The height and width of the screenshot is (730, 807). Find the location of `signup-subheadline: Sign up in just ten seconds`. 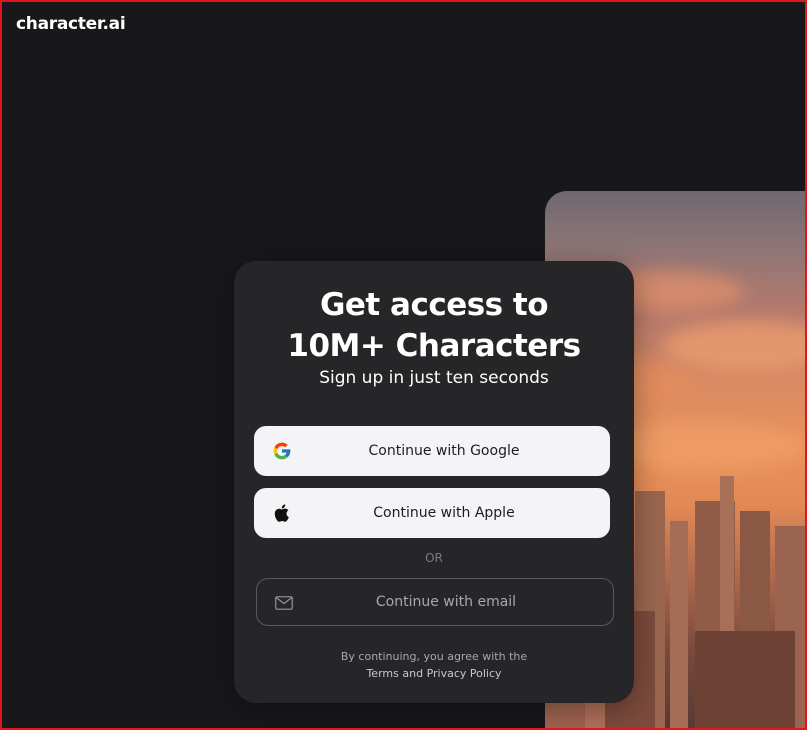

signup-subheadline: Sign up in just ten seconds is located at coordinates (434, 378).